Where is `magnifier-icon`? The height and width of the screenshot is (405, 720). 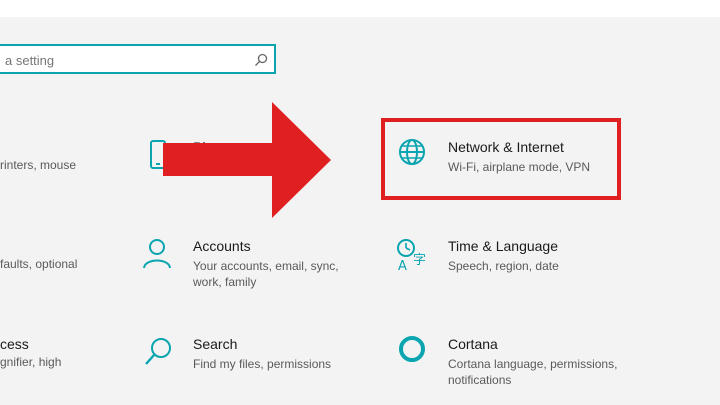
magnifier-icon is located at coordinates (158, 351).